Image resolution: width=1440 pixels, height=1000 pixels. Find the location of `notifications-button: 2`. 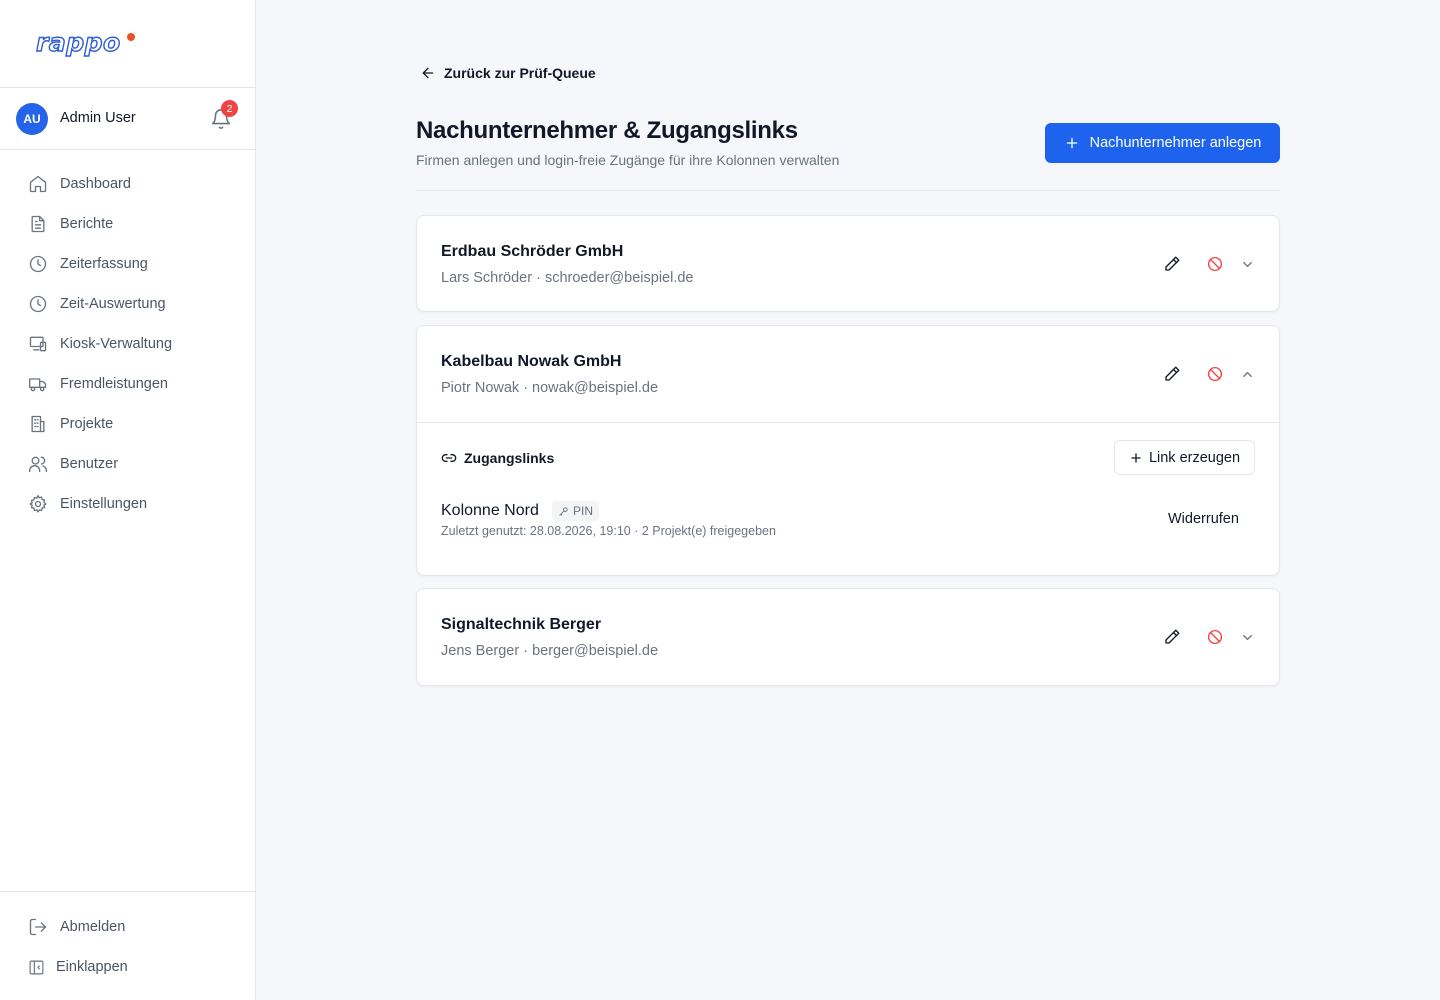

notifications-button: 2 is located at coordinates (224, 115).